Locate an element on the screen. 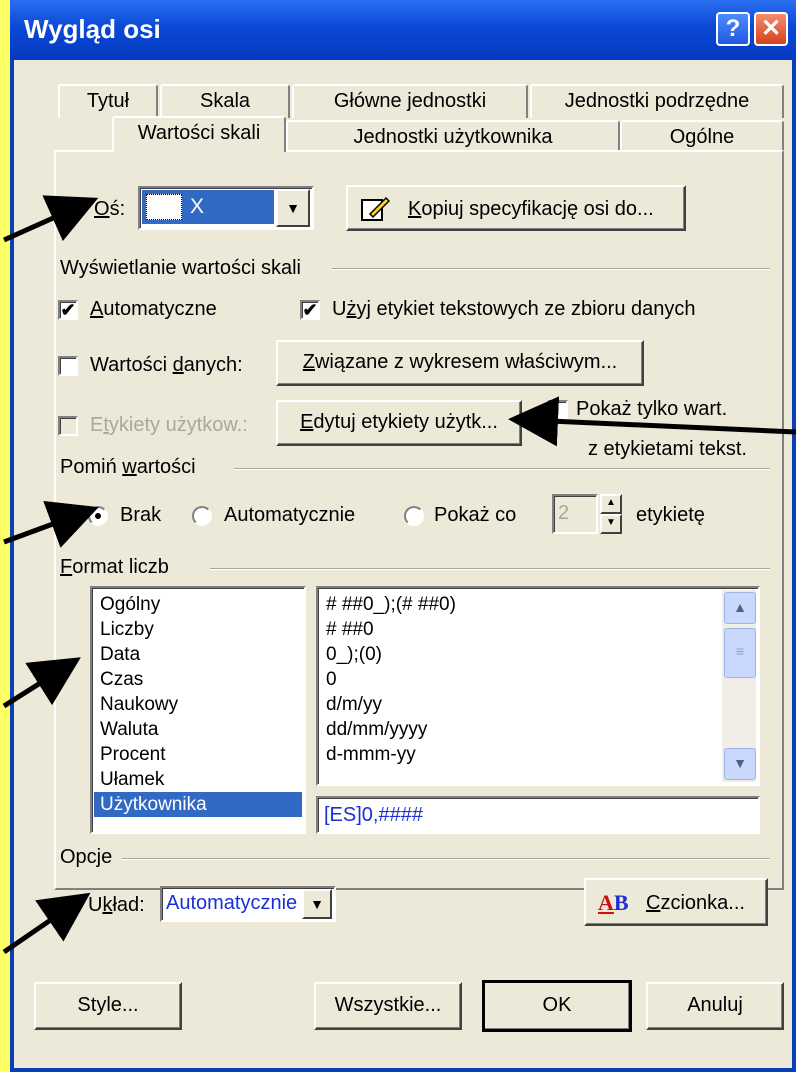 The image size is (796, 1072). arrow-number-format is located at coordinates (41, 683).